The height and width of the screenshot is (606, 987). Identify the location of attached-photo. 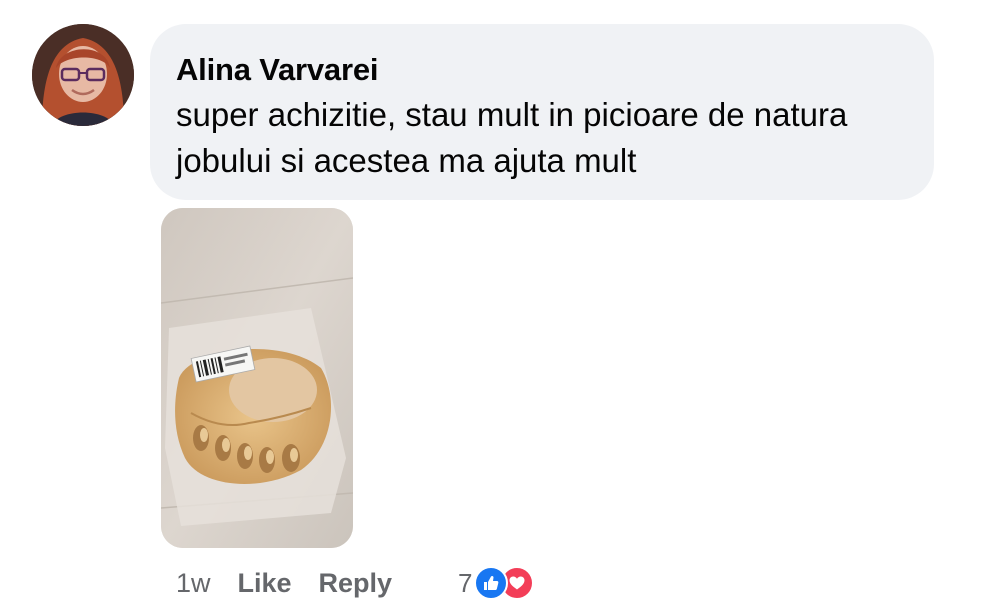
(257, 378).